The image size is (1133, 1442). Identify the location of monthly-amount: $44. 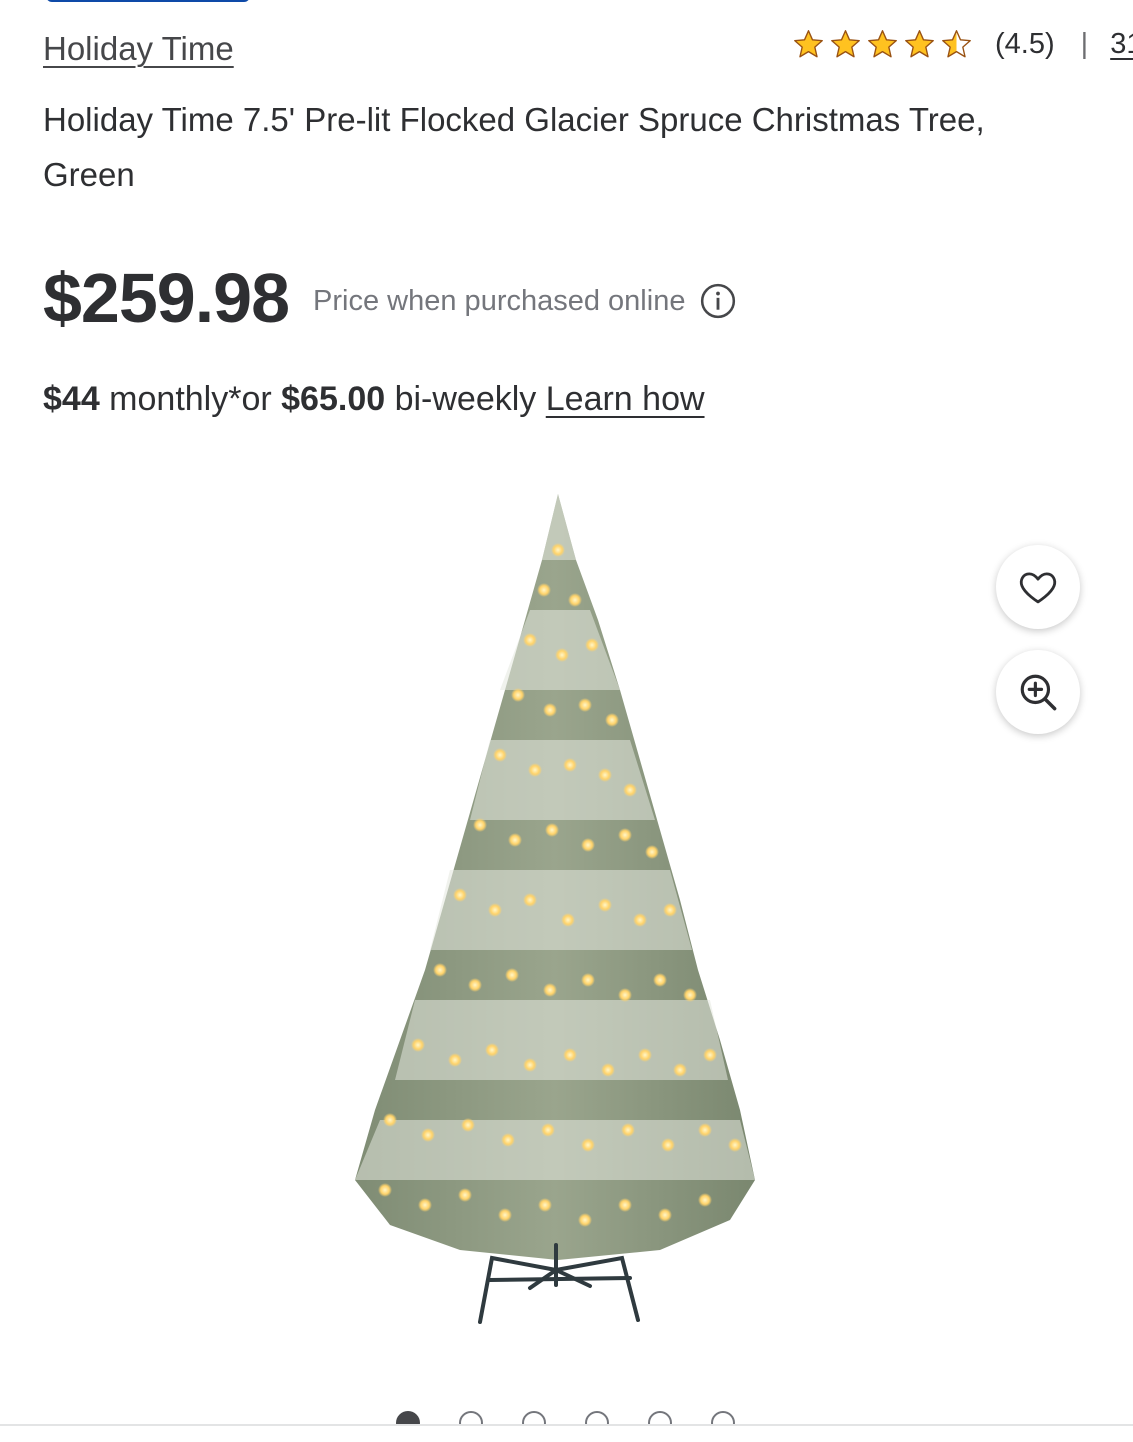
(71, 399).